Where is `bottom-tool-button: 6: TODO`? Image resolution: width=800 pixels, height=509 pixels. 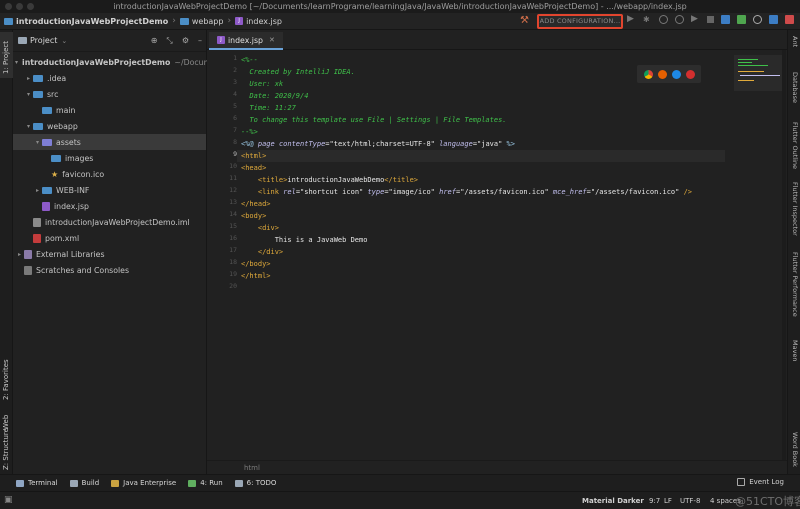
bottom-tool-button: 6: TODO is located at coordinates (255, 483).